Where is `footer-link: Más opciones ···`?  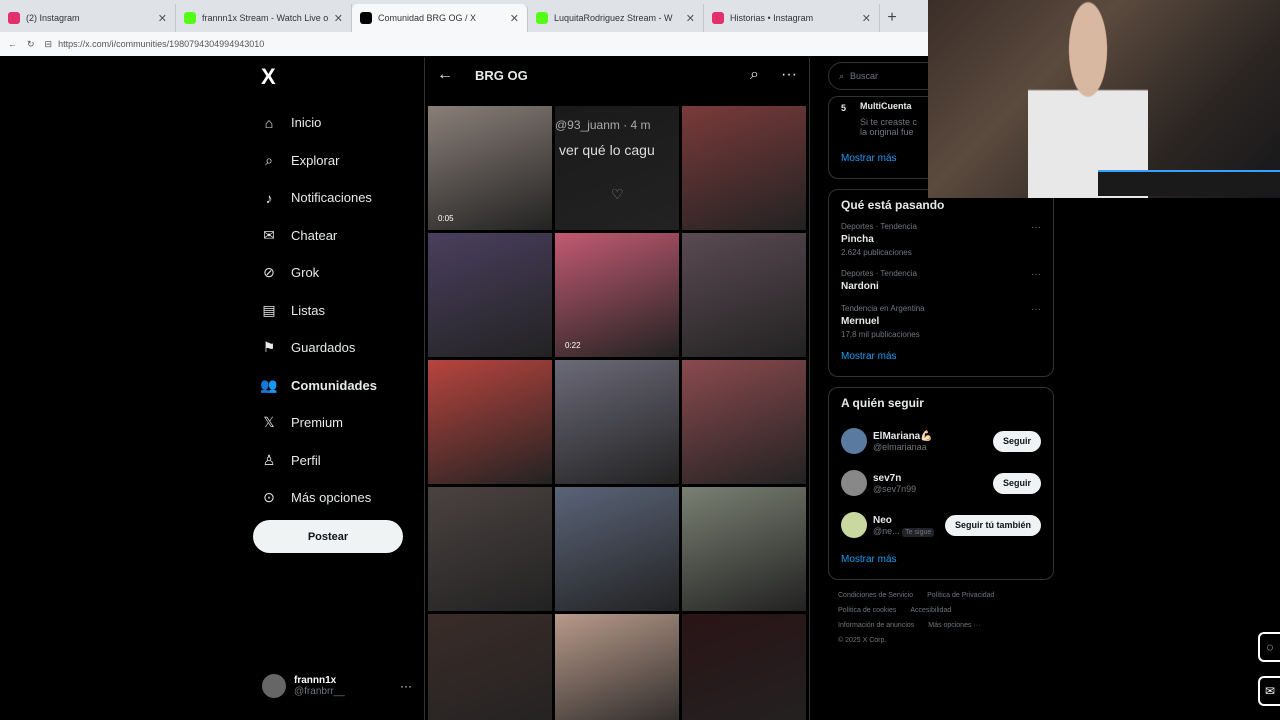 footer-link: Más opciones ··· is located at coordinates (954, 625).